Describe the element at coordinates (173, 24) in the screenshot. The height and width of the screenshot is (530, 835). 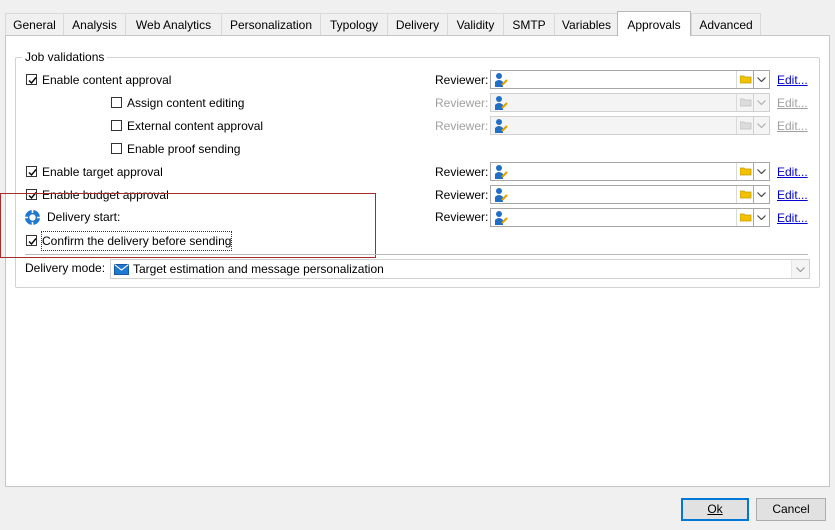
I see `tab-web-analytics: Web Analytics` at that location.